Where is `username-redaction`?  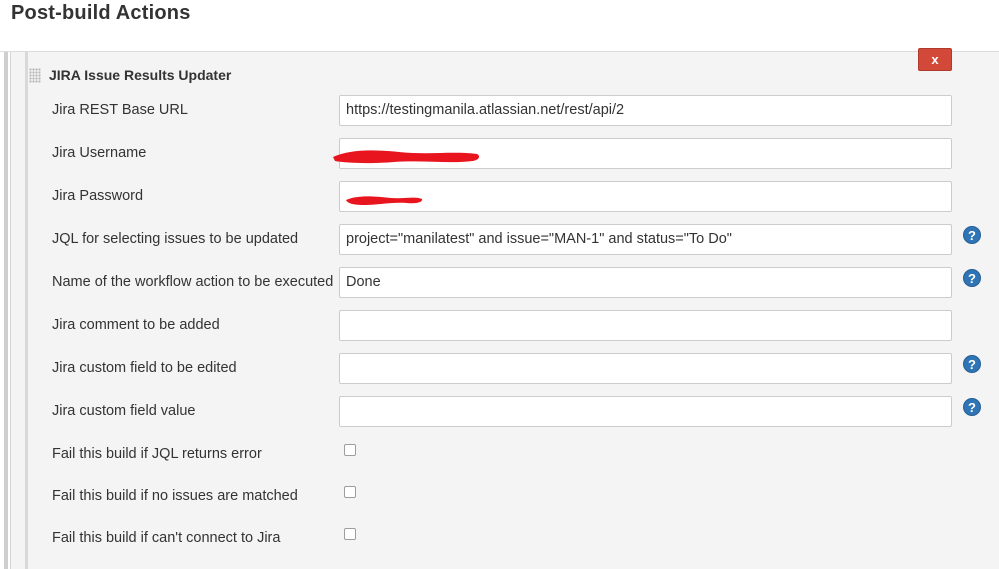 username-redaction is located at coordinates (406, 157).